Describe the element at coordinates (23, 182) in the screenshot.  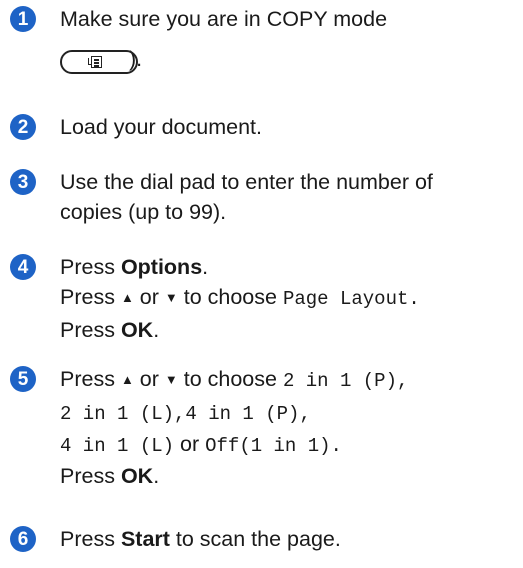
I see `step-number-3: 3` at that location.